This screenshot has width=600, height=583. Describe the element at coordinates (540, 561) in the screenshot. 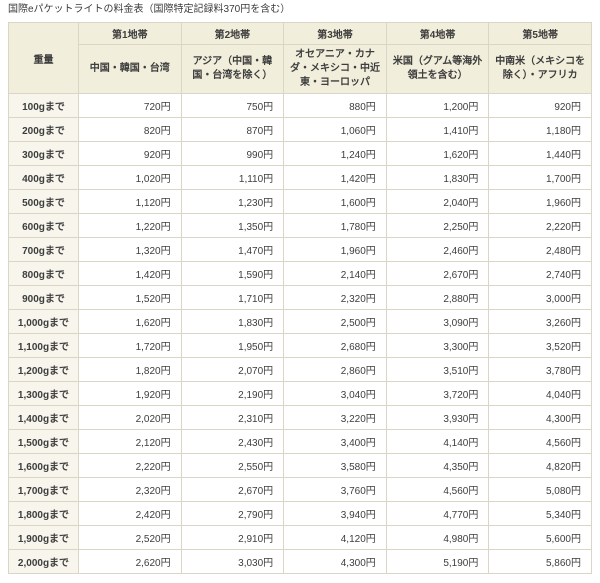

I see `price-cell: 5,860円` at that location.